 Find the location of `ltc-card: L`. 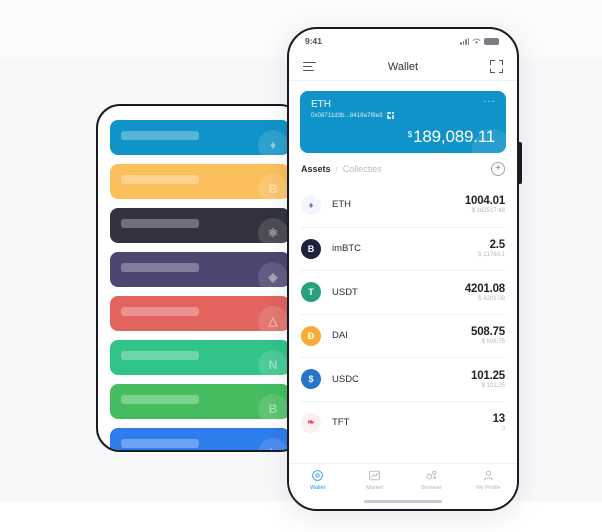

ltc-card: L is located at coordinates (200, 439).